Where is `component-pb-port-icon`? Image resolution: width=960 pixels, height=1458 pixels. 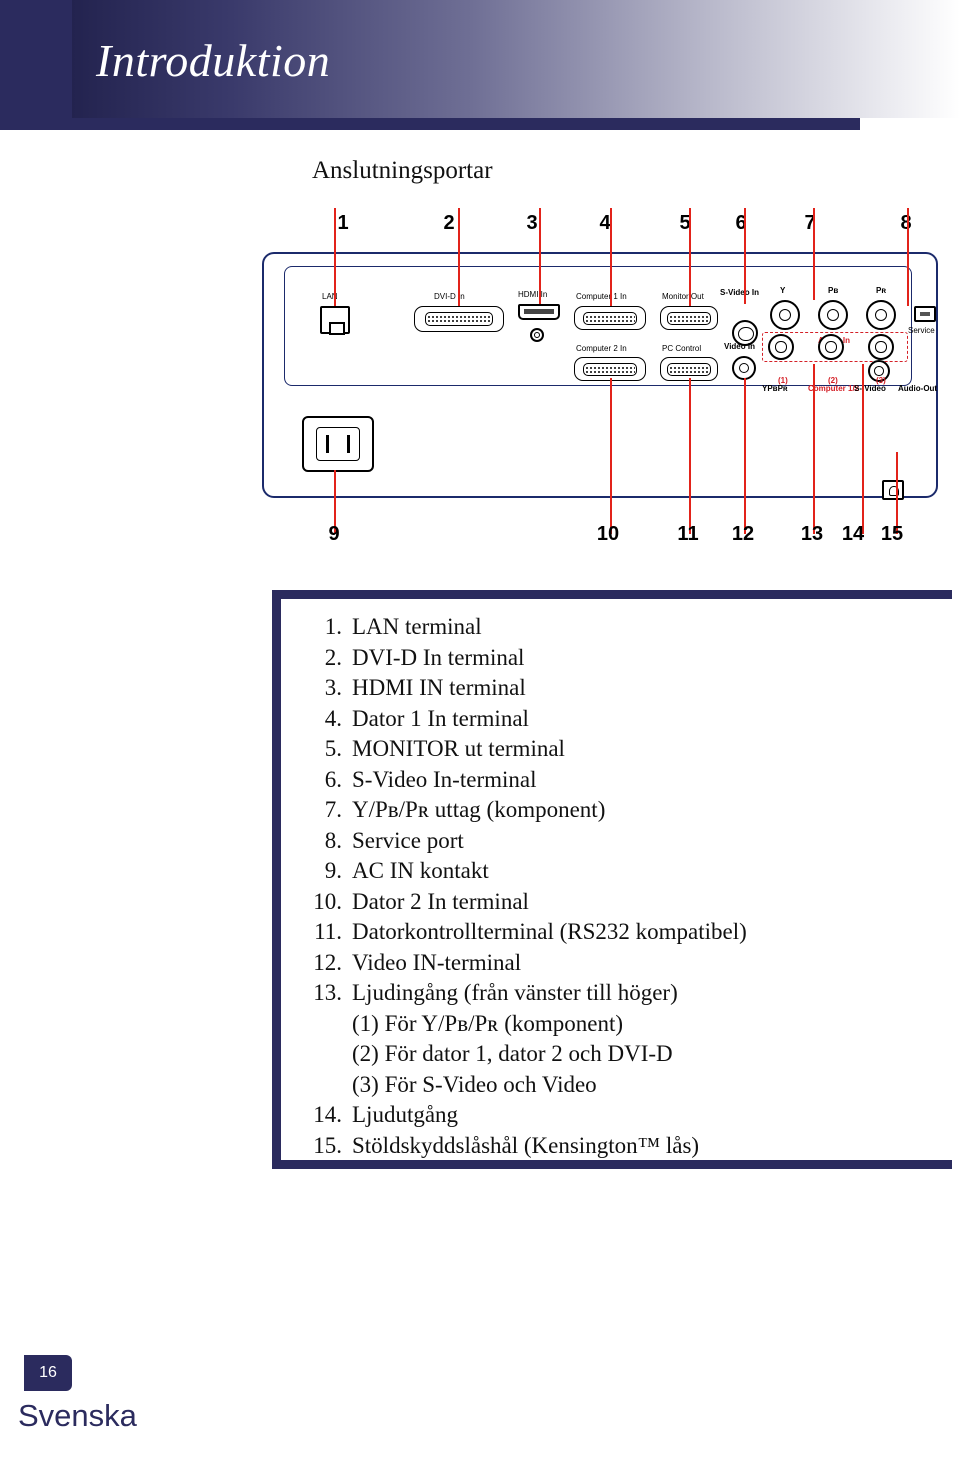 component-pb-port-icon is located at coordinates (833, 315).